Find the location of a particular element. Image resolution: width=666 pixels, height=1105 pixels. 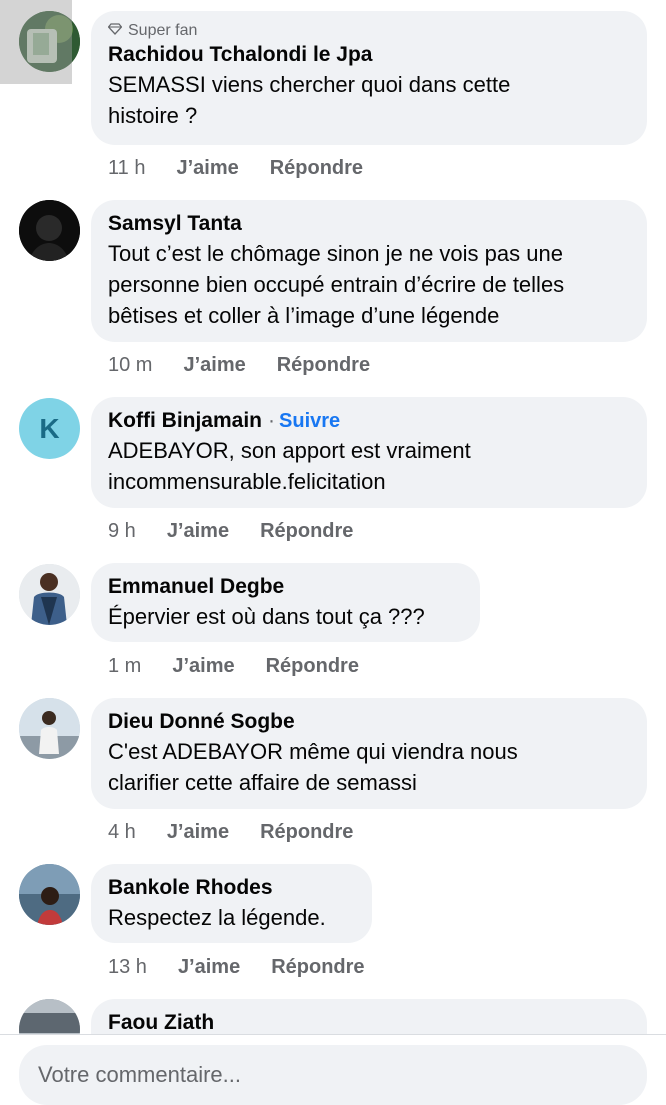

comment-author: Koffi Binjamain is located at coordinates (185, 420).